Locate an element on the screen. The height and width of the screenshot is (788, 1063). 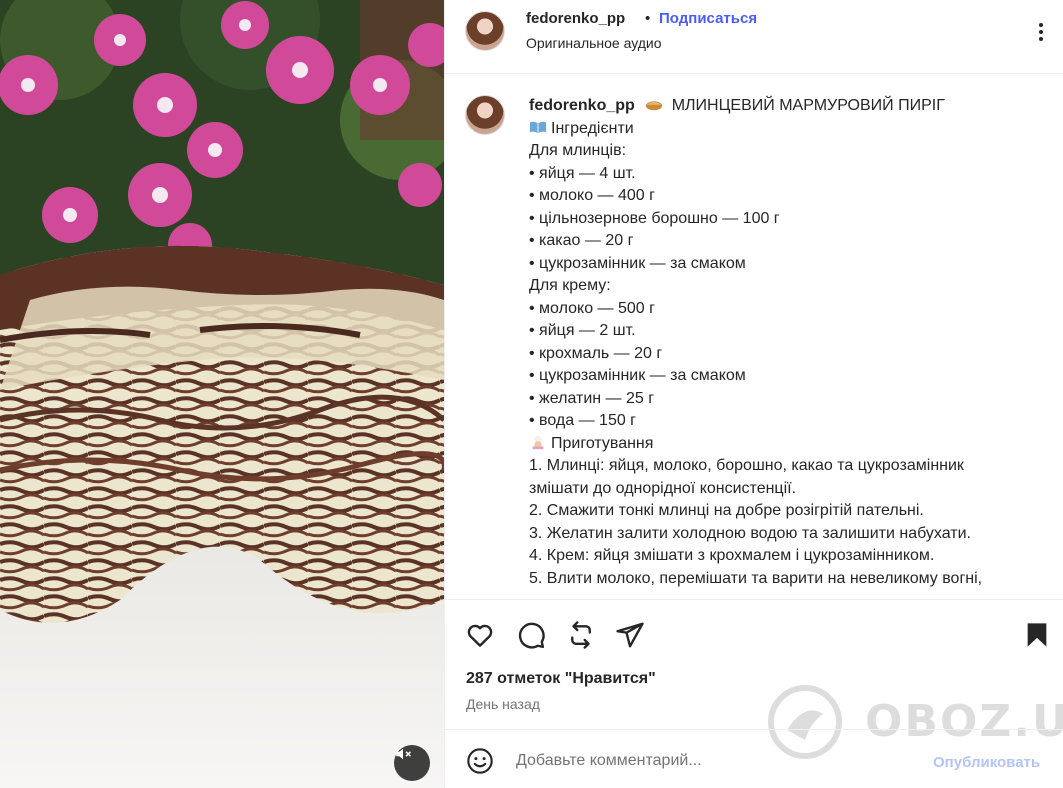
book-emoji-icon is located at coordinates (538, 127).